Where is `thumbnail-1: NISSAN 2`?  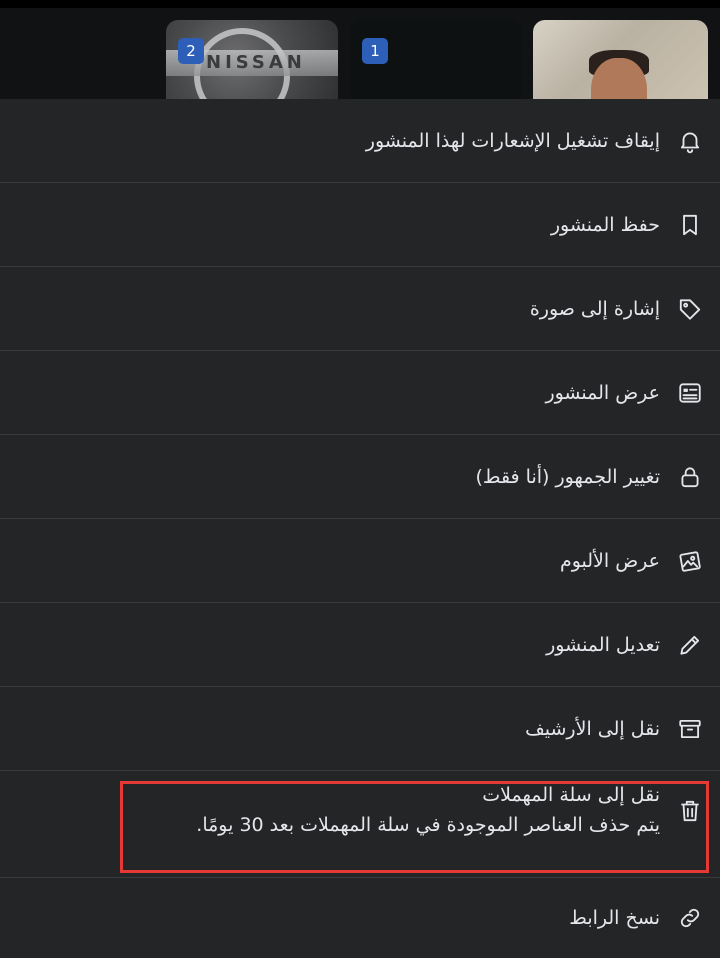
thumbnail-1: NISSAN 2 is located at coordinates (252, 60).